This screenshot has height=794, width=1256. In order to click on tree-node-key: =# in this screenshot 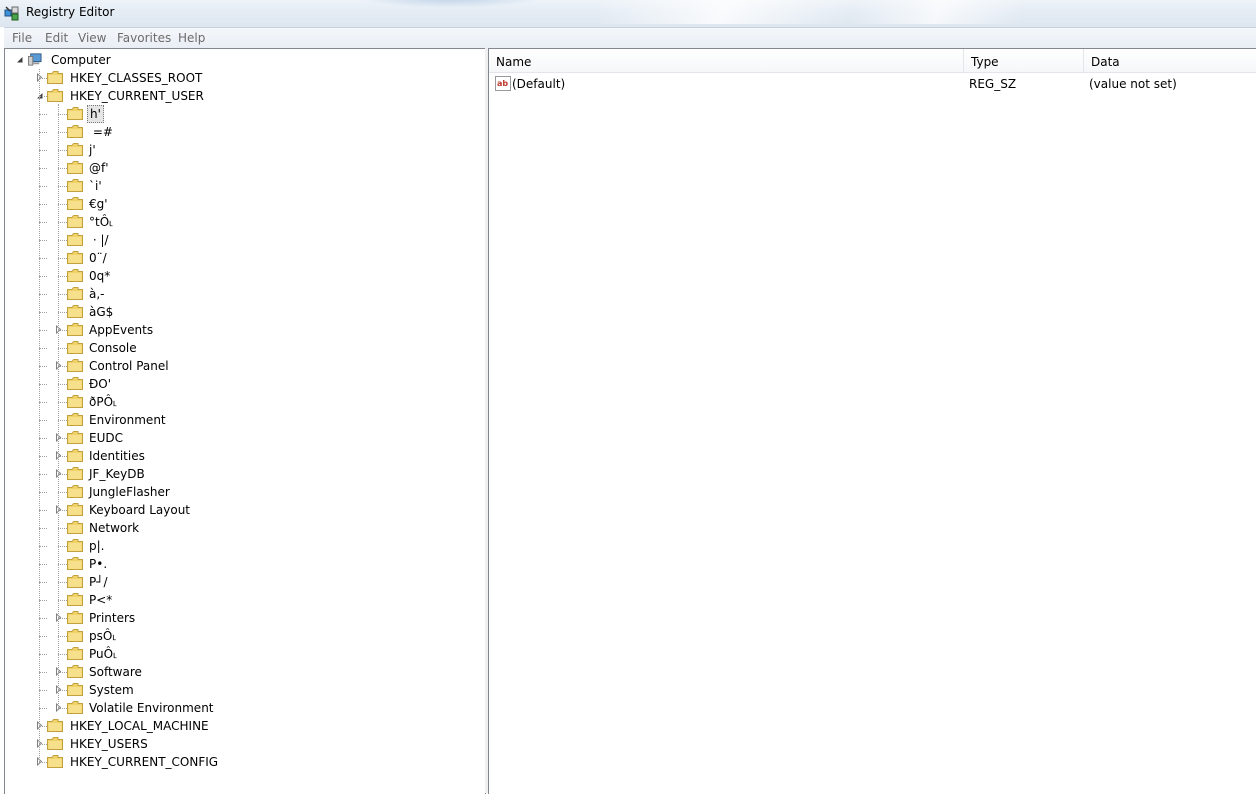, I will do `click(244, 132)`.